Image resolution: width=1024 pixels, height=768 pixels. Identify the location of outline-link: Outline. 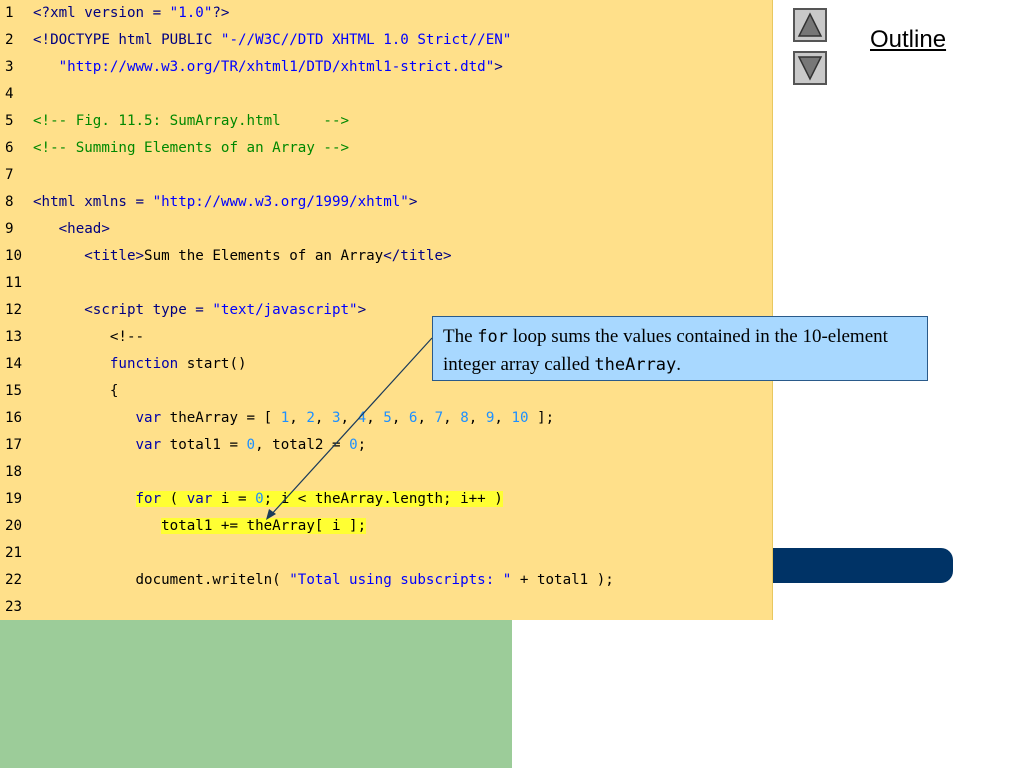
(908, 40).